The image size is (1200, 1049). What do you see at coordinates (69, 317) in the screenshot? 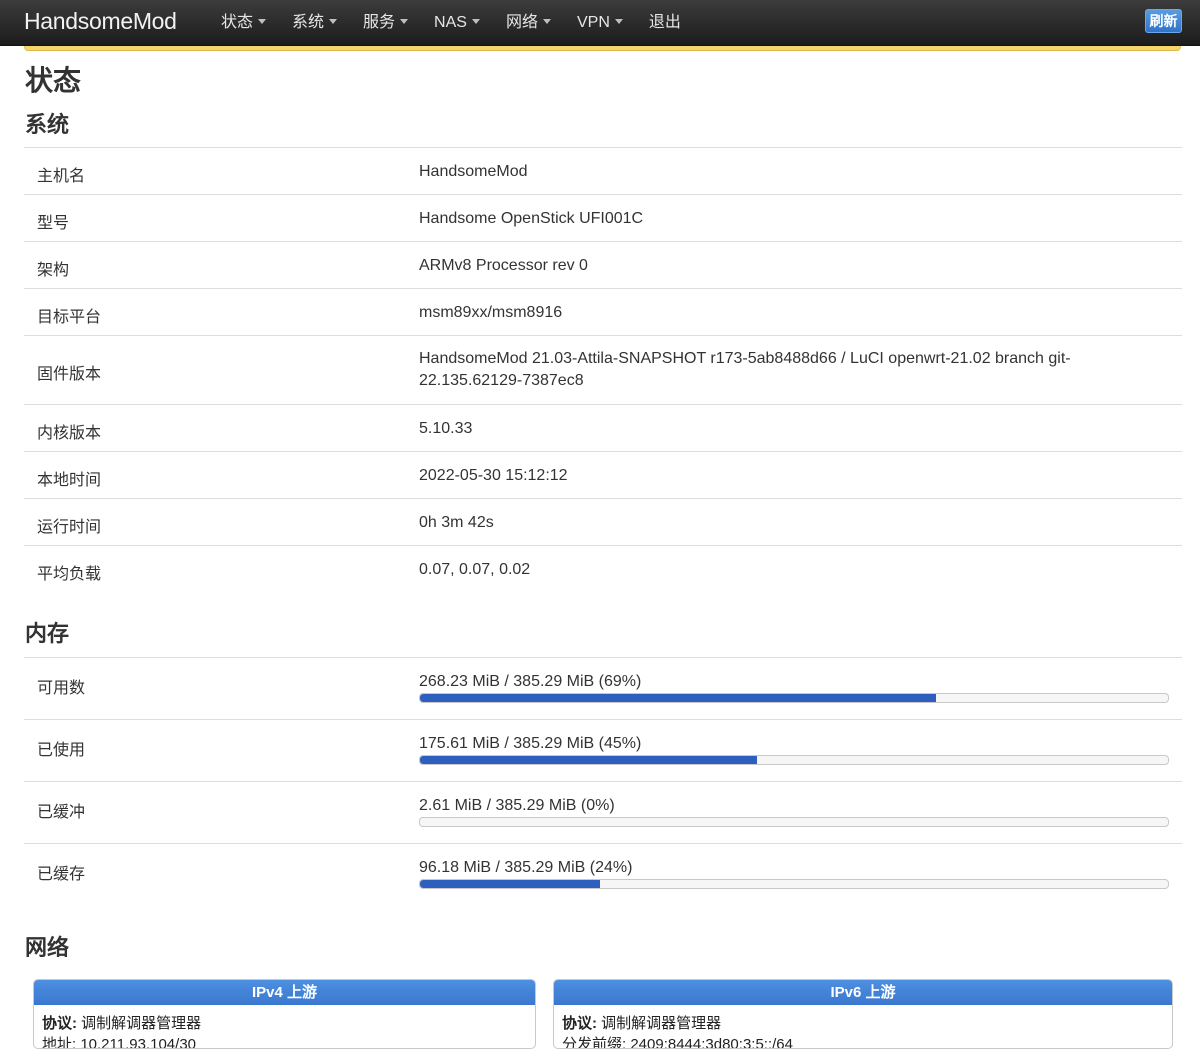
I see `row-label: 目标平台` at bounding box center [69, 317].